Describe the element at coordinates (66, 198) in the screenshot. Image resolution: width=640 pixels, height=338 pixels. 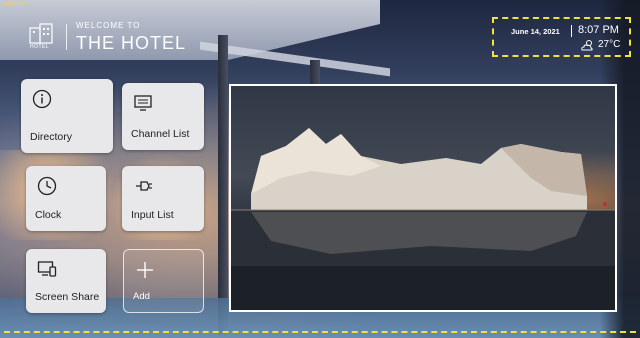
I see `clock-tile: Clock` at that location.